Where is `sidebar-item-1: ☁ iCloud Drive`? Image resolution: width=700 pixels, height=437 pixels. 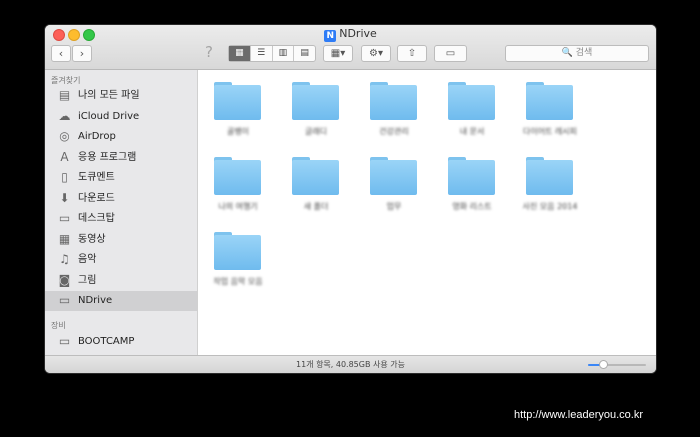 sidebar-item-1: ☁ iCloud Drive is located at coordinates (121, 117).